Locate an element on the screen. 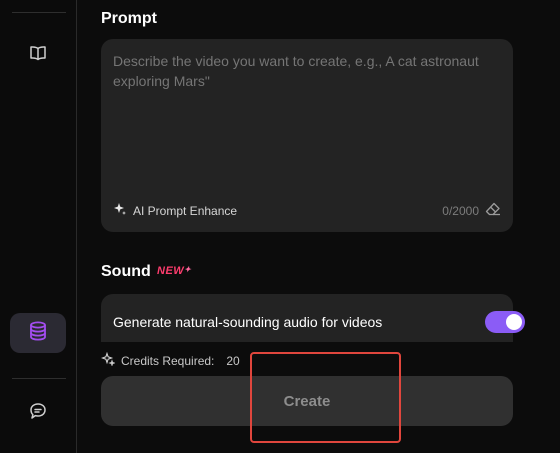 The image size is (560, 453). ai-prompt-enhance-button: AI Prompt Enhance is located at coordinates (175, 210).